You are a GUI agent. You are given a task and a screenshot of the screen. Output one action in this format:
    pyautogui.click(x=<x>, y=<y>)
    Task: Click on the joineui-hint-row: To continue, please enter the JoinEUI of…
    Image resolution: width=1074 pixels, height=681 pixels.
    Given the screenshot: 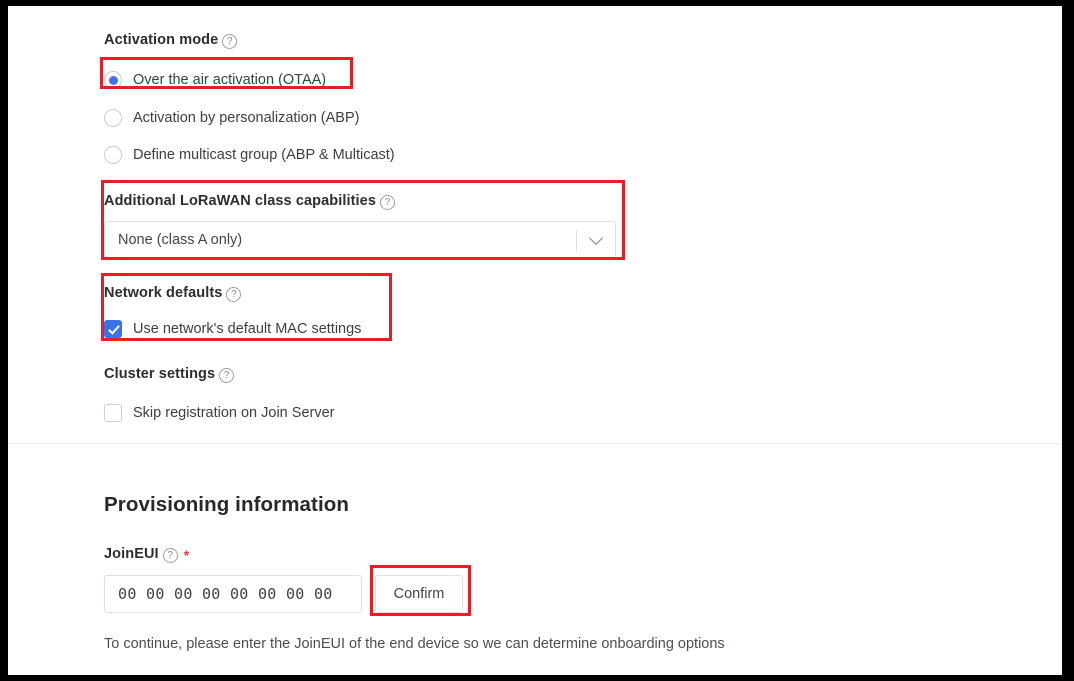 What is the action you would take?
    pyautogui.click(x=574, y=644)
    